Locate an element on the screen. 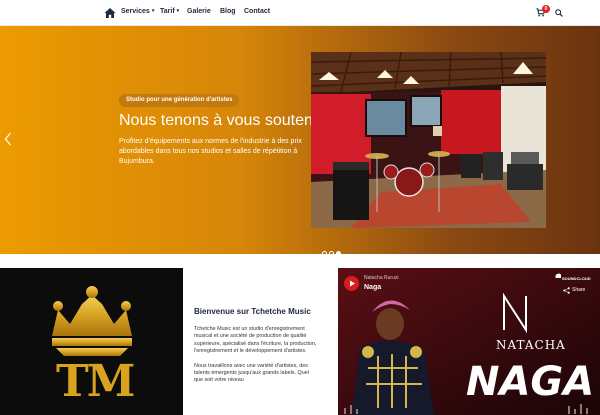  search-icon is located at coordinates (559, 13).